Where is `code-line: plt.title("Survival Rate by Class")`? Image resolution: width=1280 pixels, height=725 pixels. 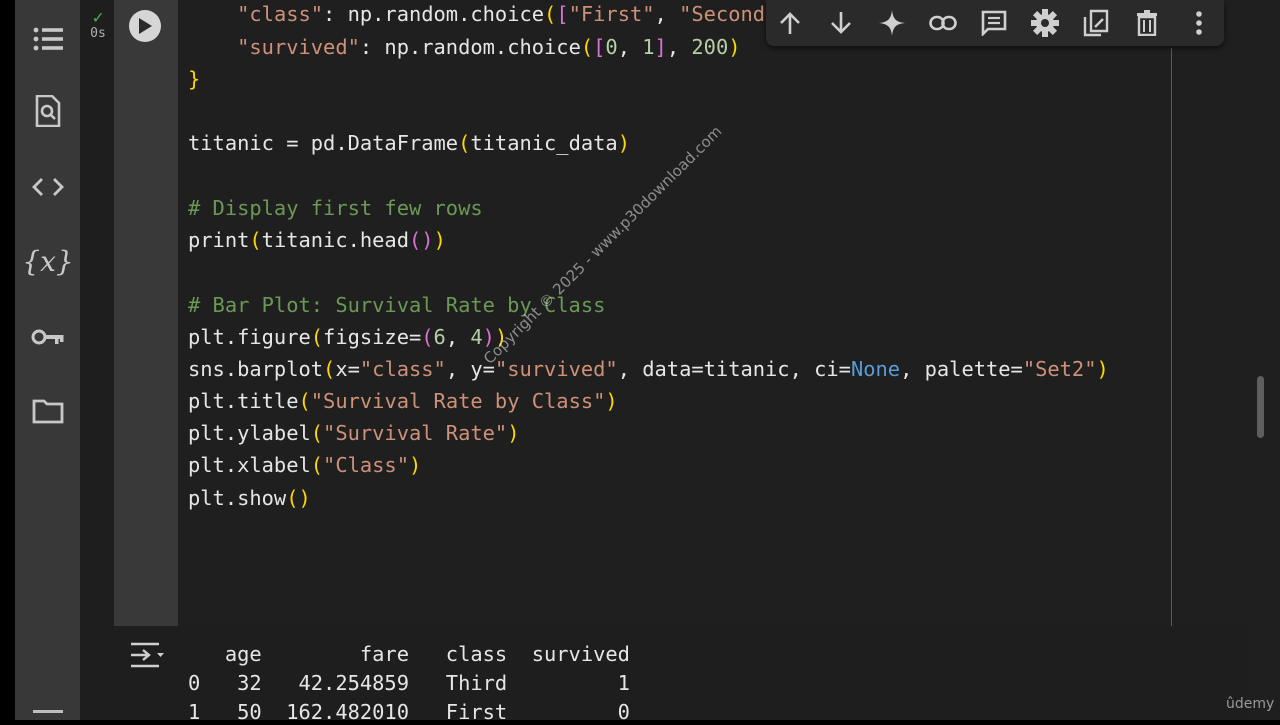
code-line: plt.title("Survival Rate by Class") is located at coordinates (403, 401).